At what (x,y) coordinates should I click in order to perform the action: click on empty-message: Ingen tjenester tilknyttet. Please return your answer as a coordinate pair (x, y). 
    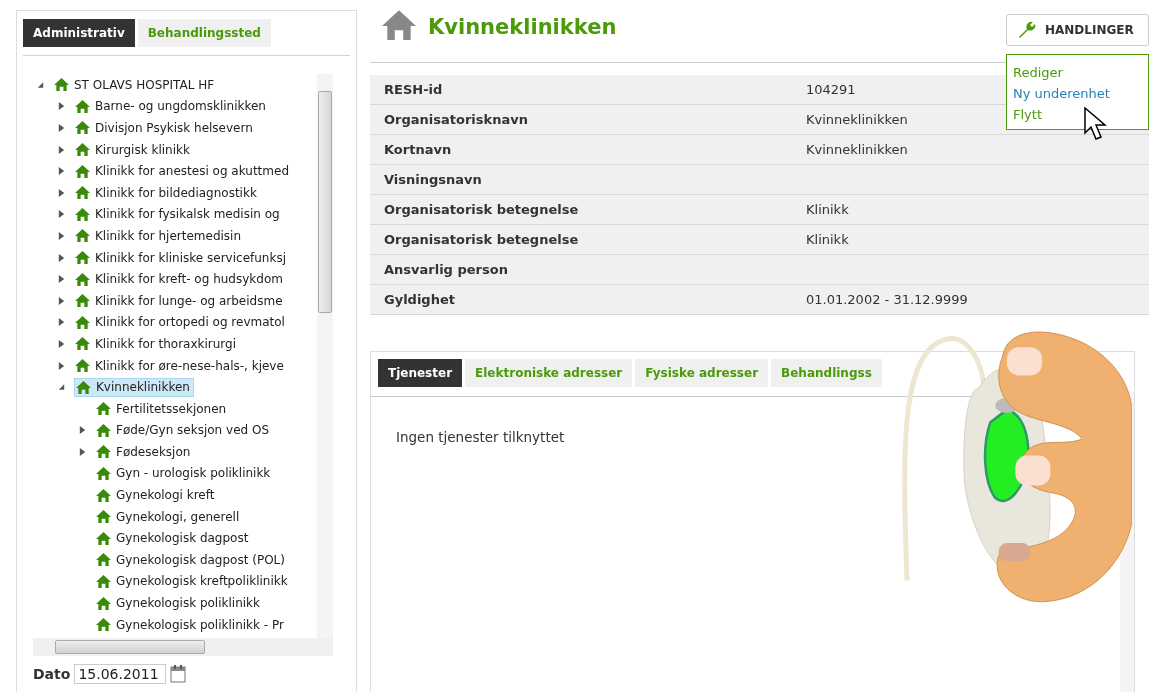
    Looking at the image, I should click on (481, 437).